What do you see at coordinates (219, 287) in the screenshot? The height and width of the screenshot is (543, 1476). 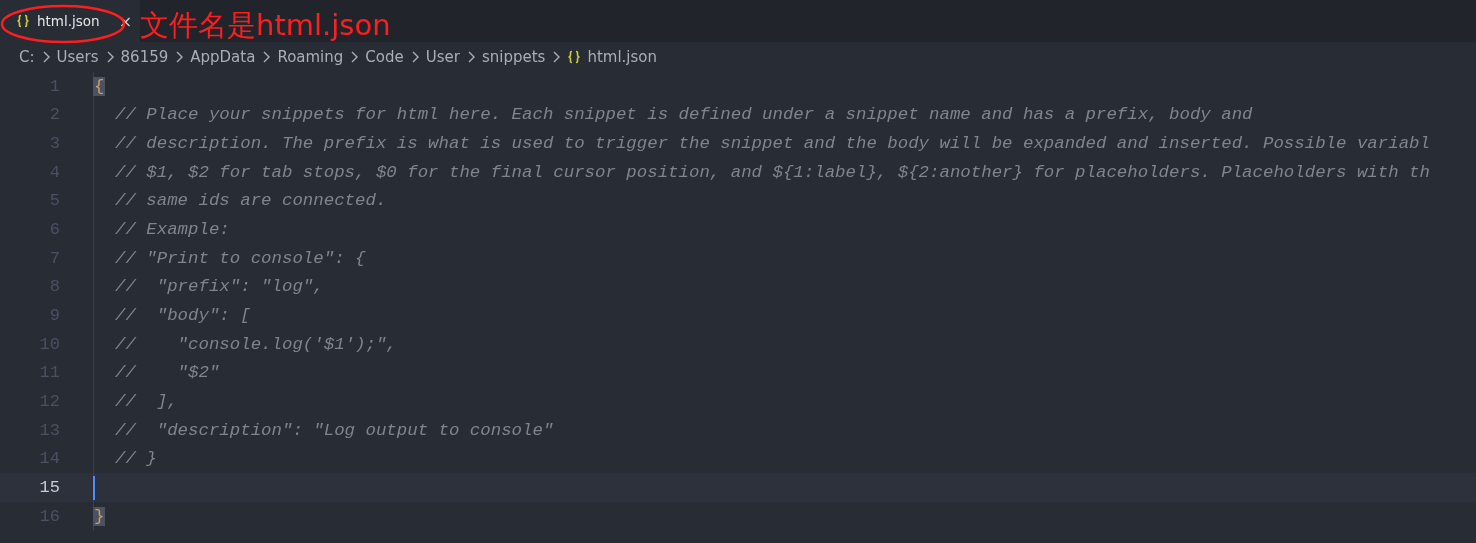 I see `code-comment: // "prefix": "log",` at bounding box center [219, 287].